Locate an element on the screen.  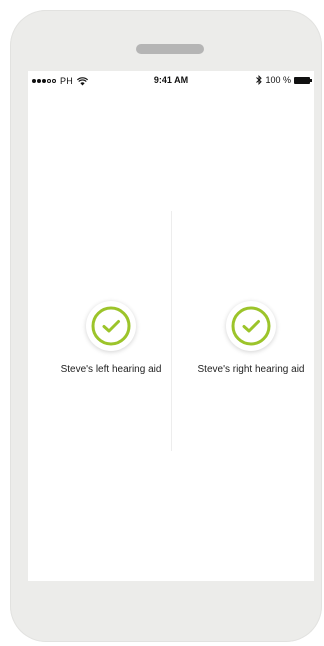
right-aid-status is located at coordinates (251, 326).